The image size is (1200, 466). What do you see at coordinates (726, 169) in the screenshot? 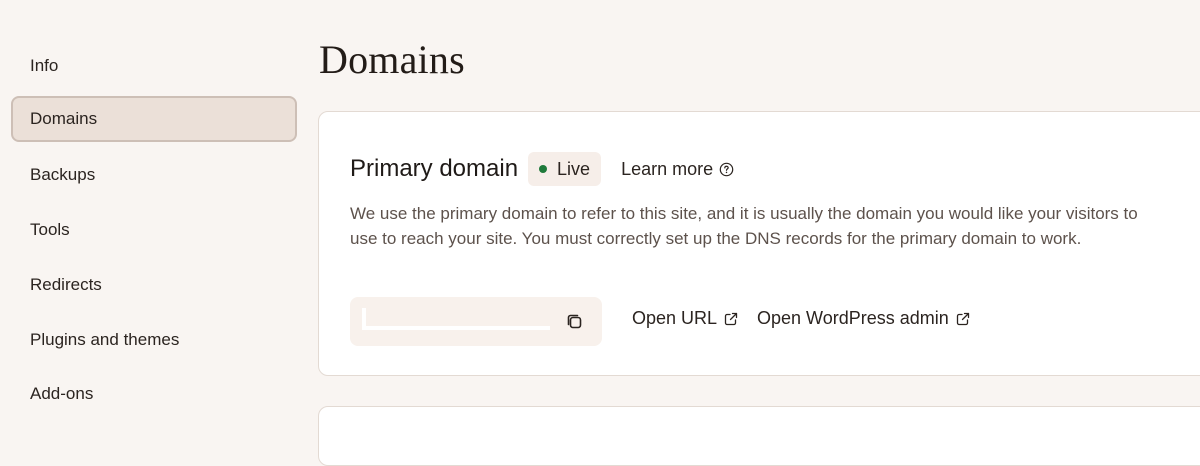
I see `help-circle-icon` at bounding box center [726, 169].